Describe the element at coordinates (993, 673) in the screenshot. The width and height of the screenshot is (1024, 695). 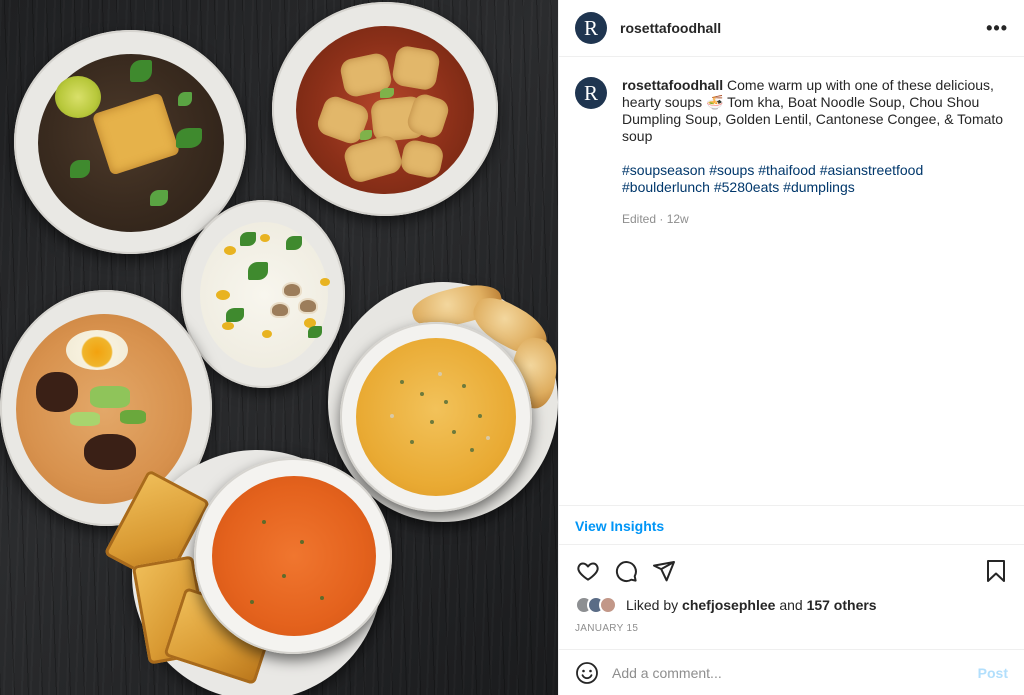
I see `post-comment-button: Post` at that location.